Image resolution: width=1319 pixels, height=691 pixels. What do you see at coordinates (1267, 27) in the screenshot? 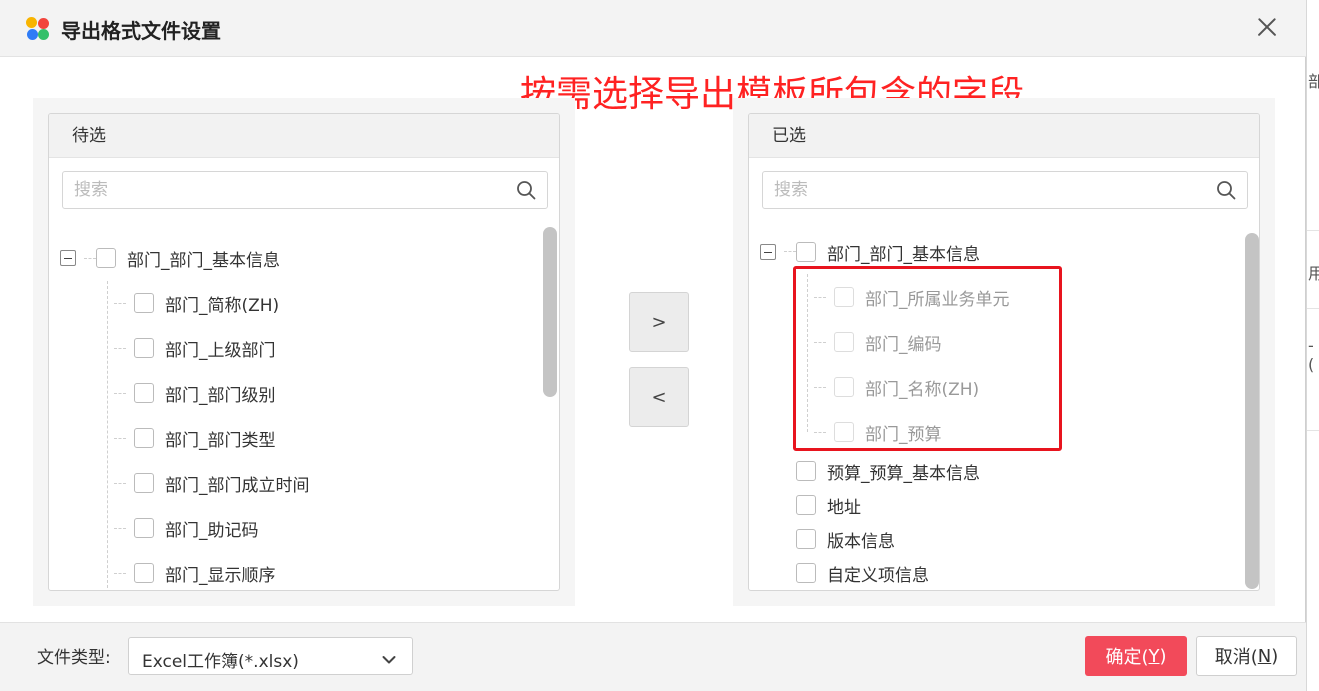
I see `close-icon` at bounding box center [1267, 27].